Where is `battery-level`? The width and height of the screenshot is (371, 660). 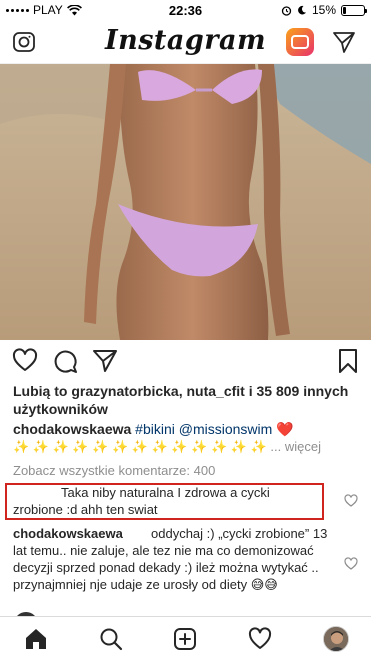
battery-level is located at coordinates (344, 10).